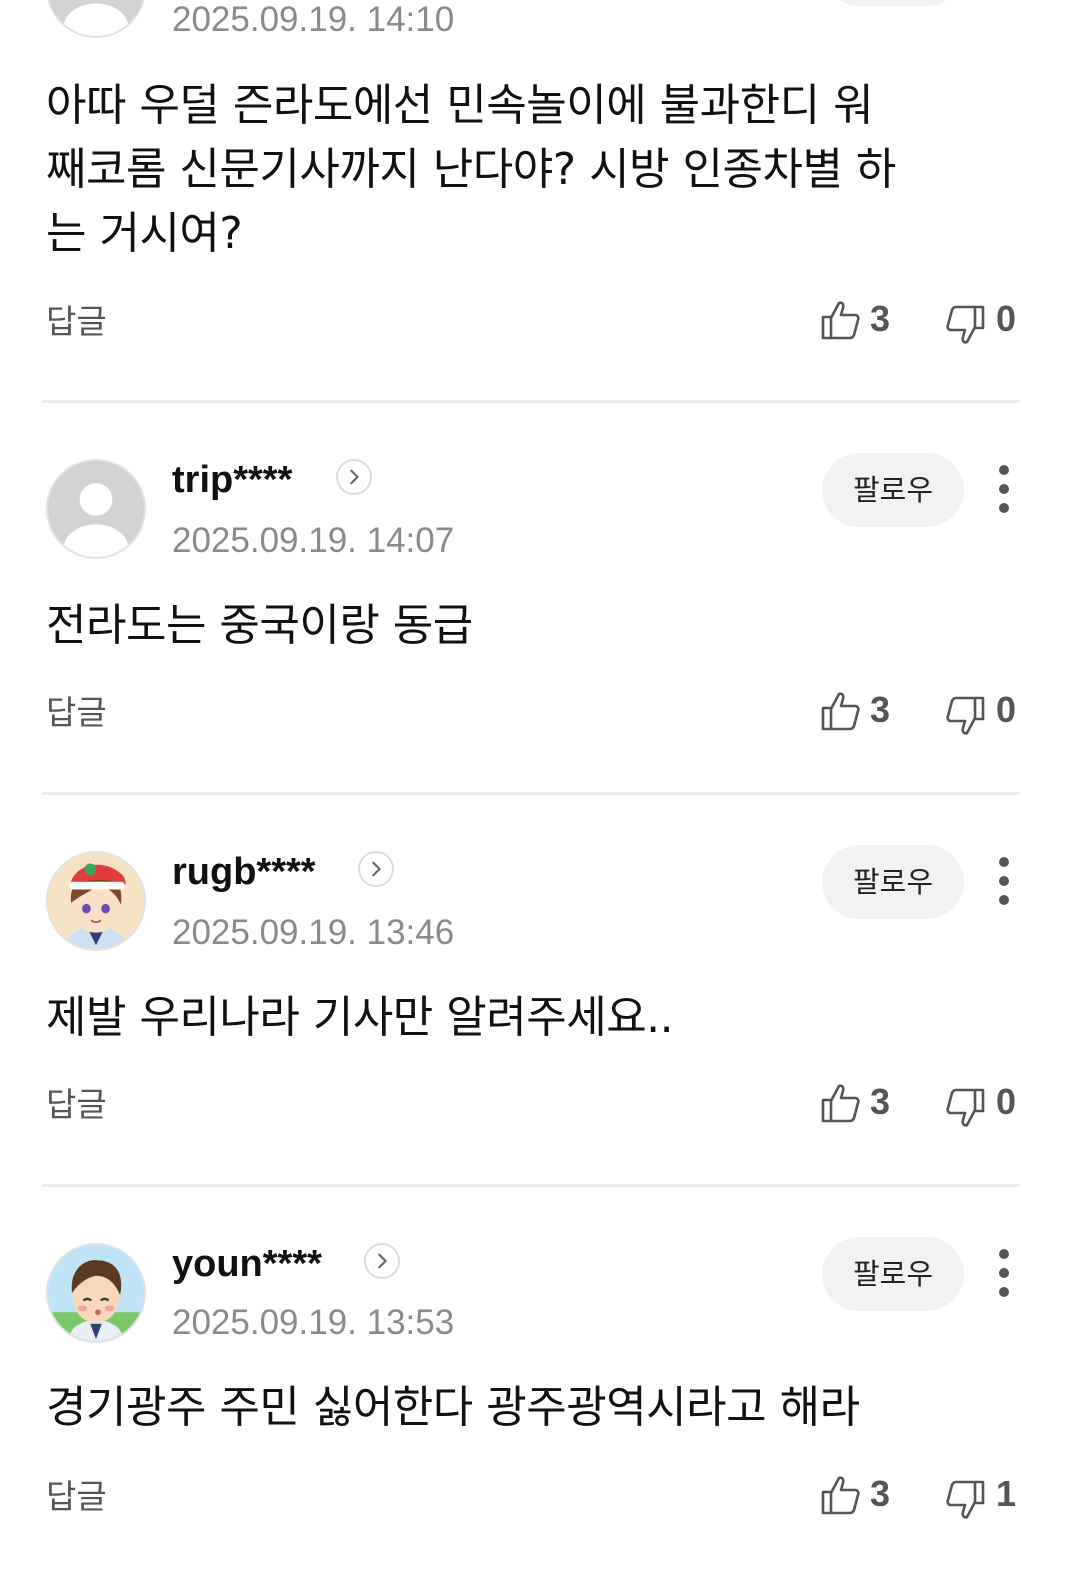 This screenshot has width=1080, height=1595. Describe the element at coordinates (313, 540) in the screenshot. I see `comment-timestamp: 2025.09.19. 14:07` at that location.